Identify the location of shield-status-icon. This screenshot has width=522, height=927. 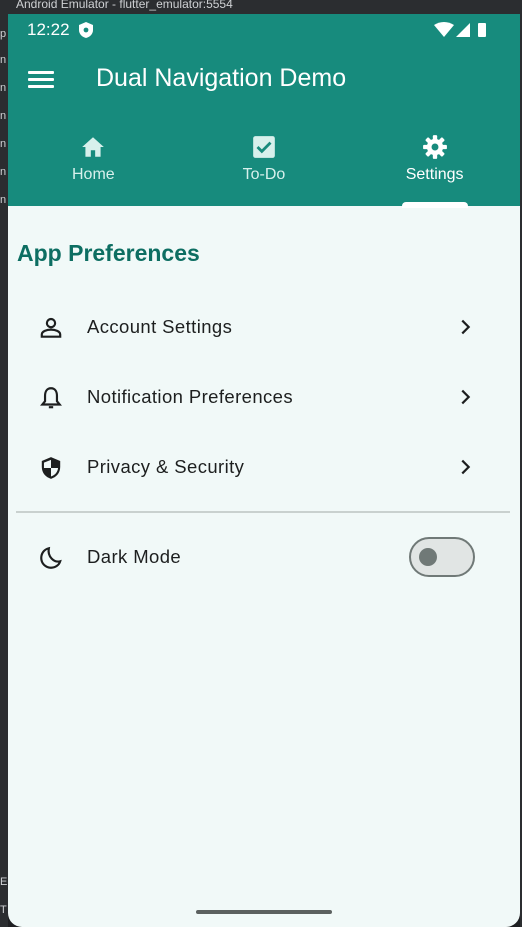
(86, 30).